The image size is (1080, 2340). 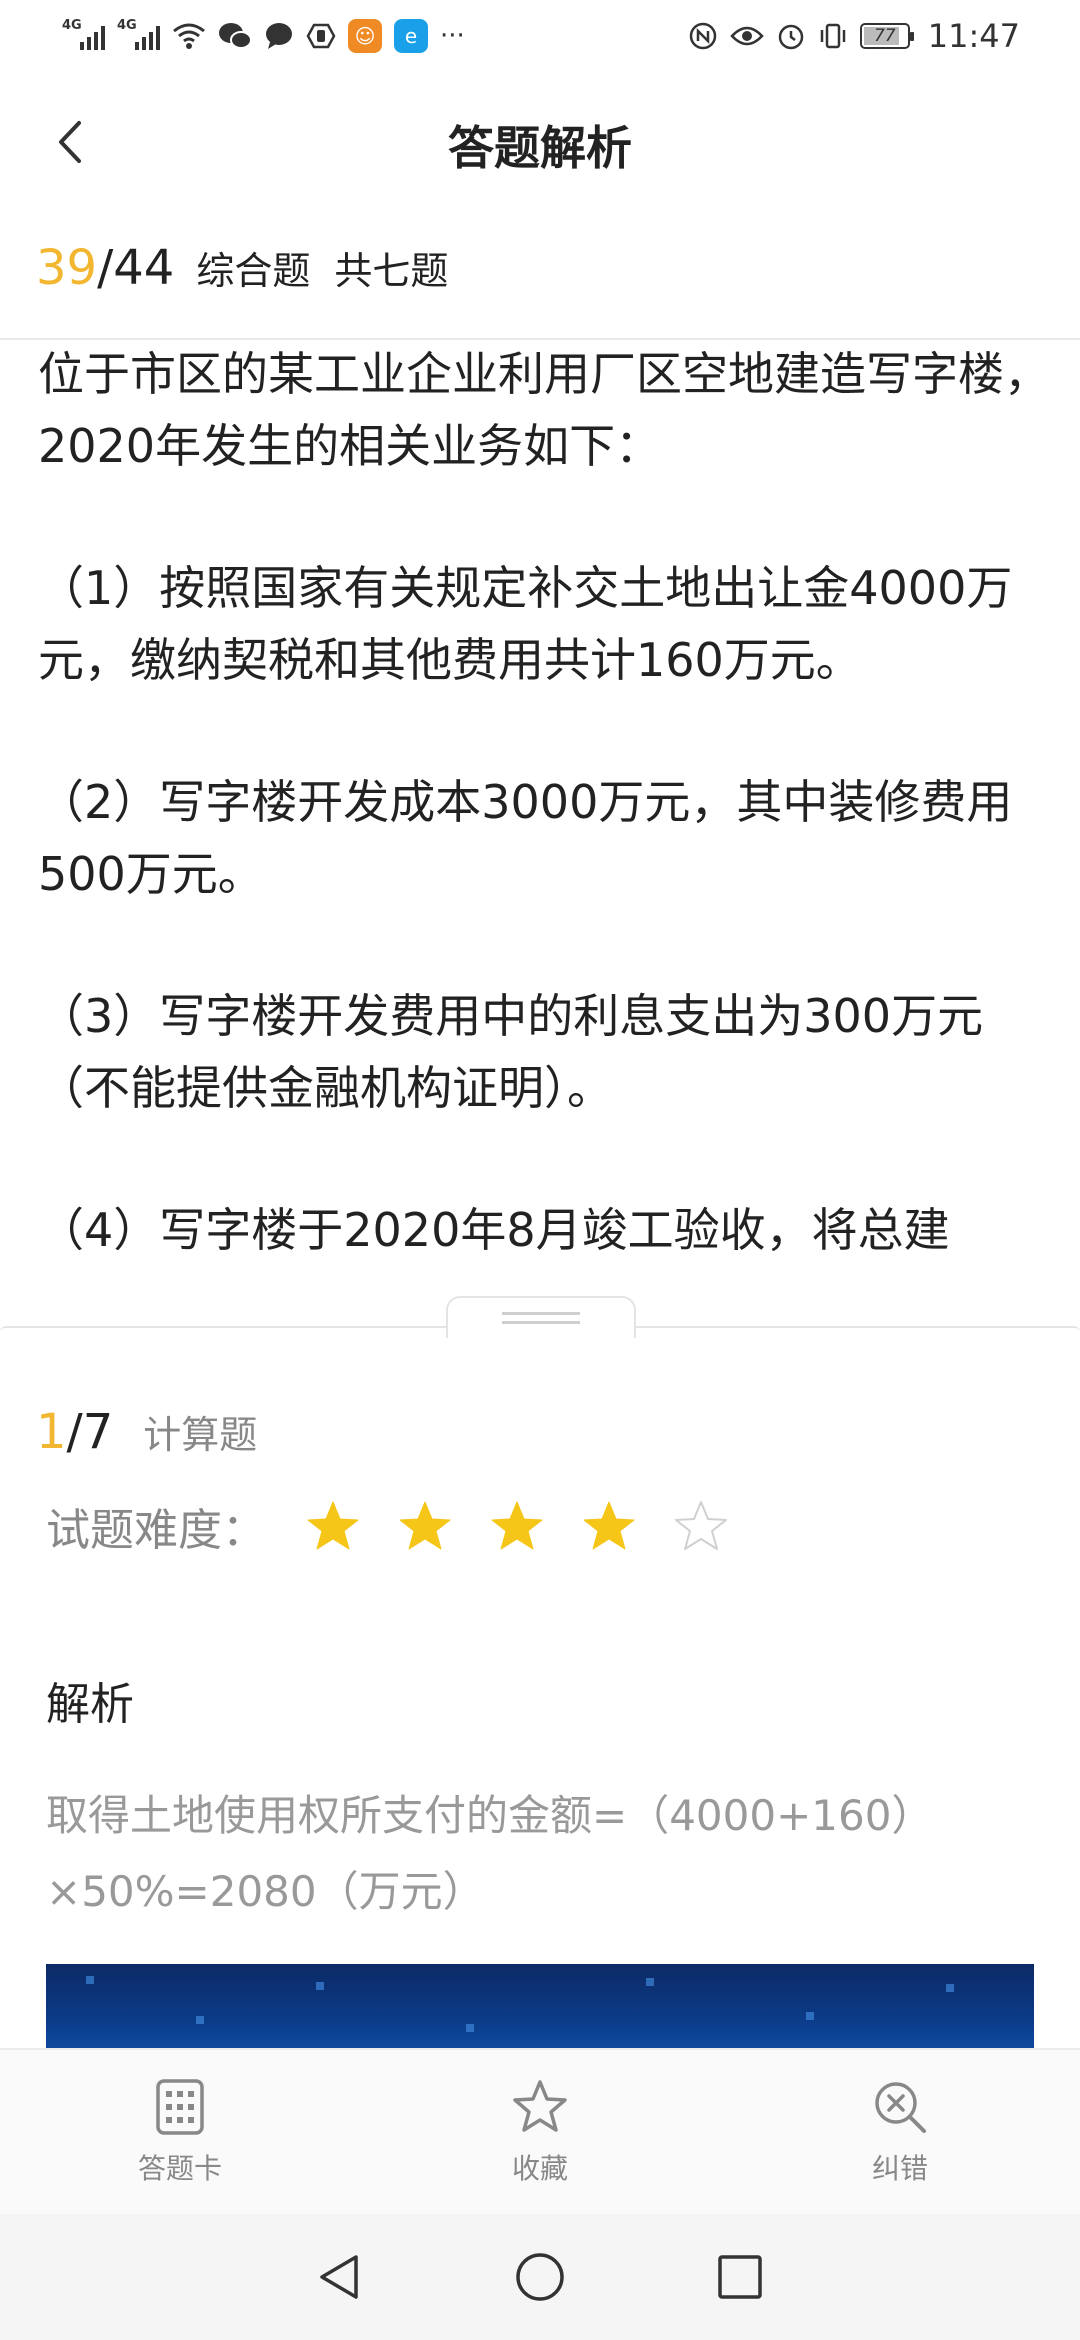 I want to click on question-paragraph: （4）写字楼于2020年8月竣工验收，将总建, so click(x=494, y=1230).